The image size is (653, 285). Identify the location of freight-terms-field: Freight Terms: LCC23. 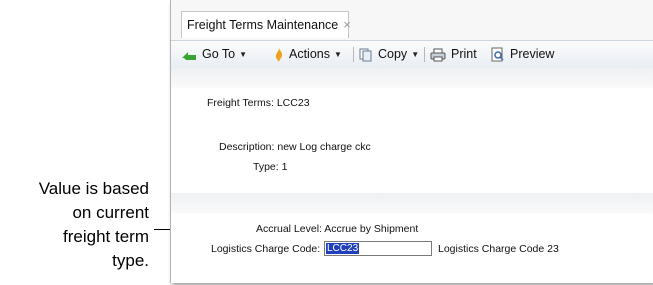
(258, 103).